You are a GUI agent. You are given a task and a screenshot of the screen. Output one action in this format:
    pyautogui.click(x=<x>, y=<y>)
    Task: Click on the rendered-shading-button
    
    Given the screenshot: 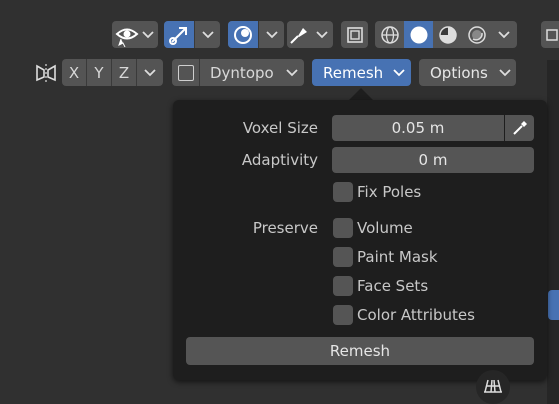 What is the action you would take?
    pyautogui.click(x=476, y=34)
    